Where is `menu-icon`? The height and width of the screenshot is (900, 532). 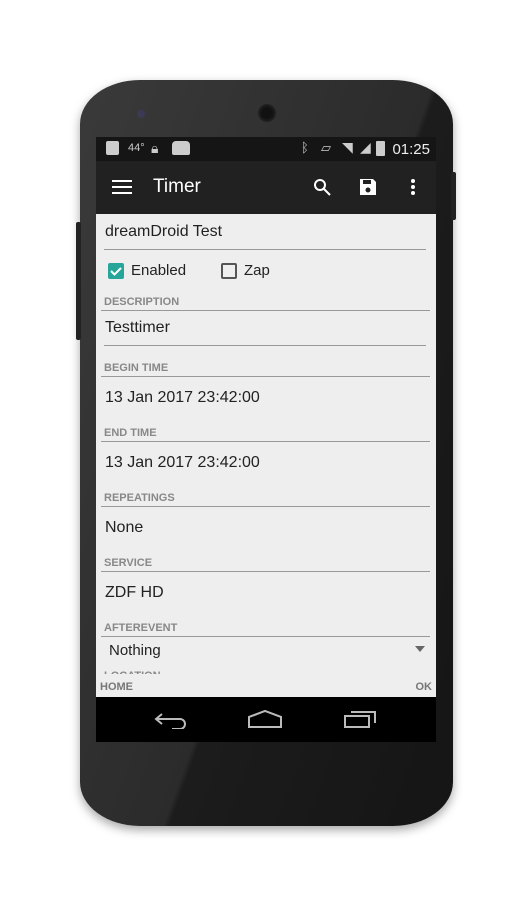
menu-icon is located at coordinates (122, 187).